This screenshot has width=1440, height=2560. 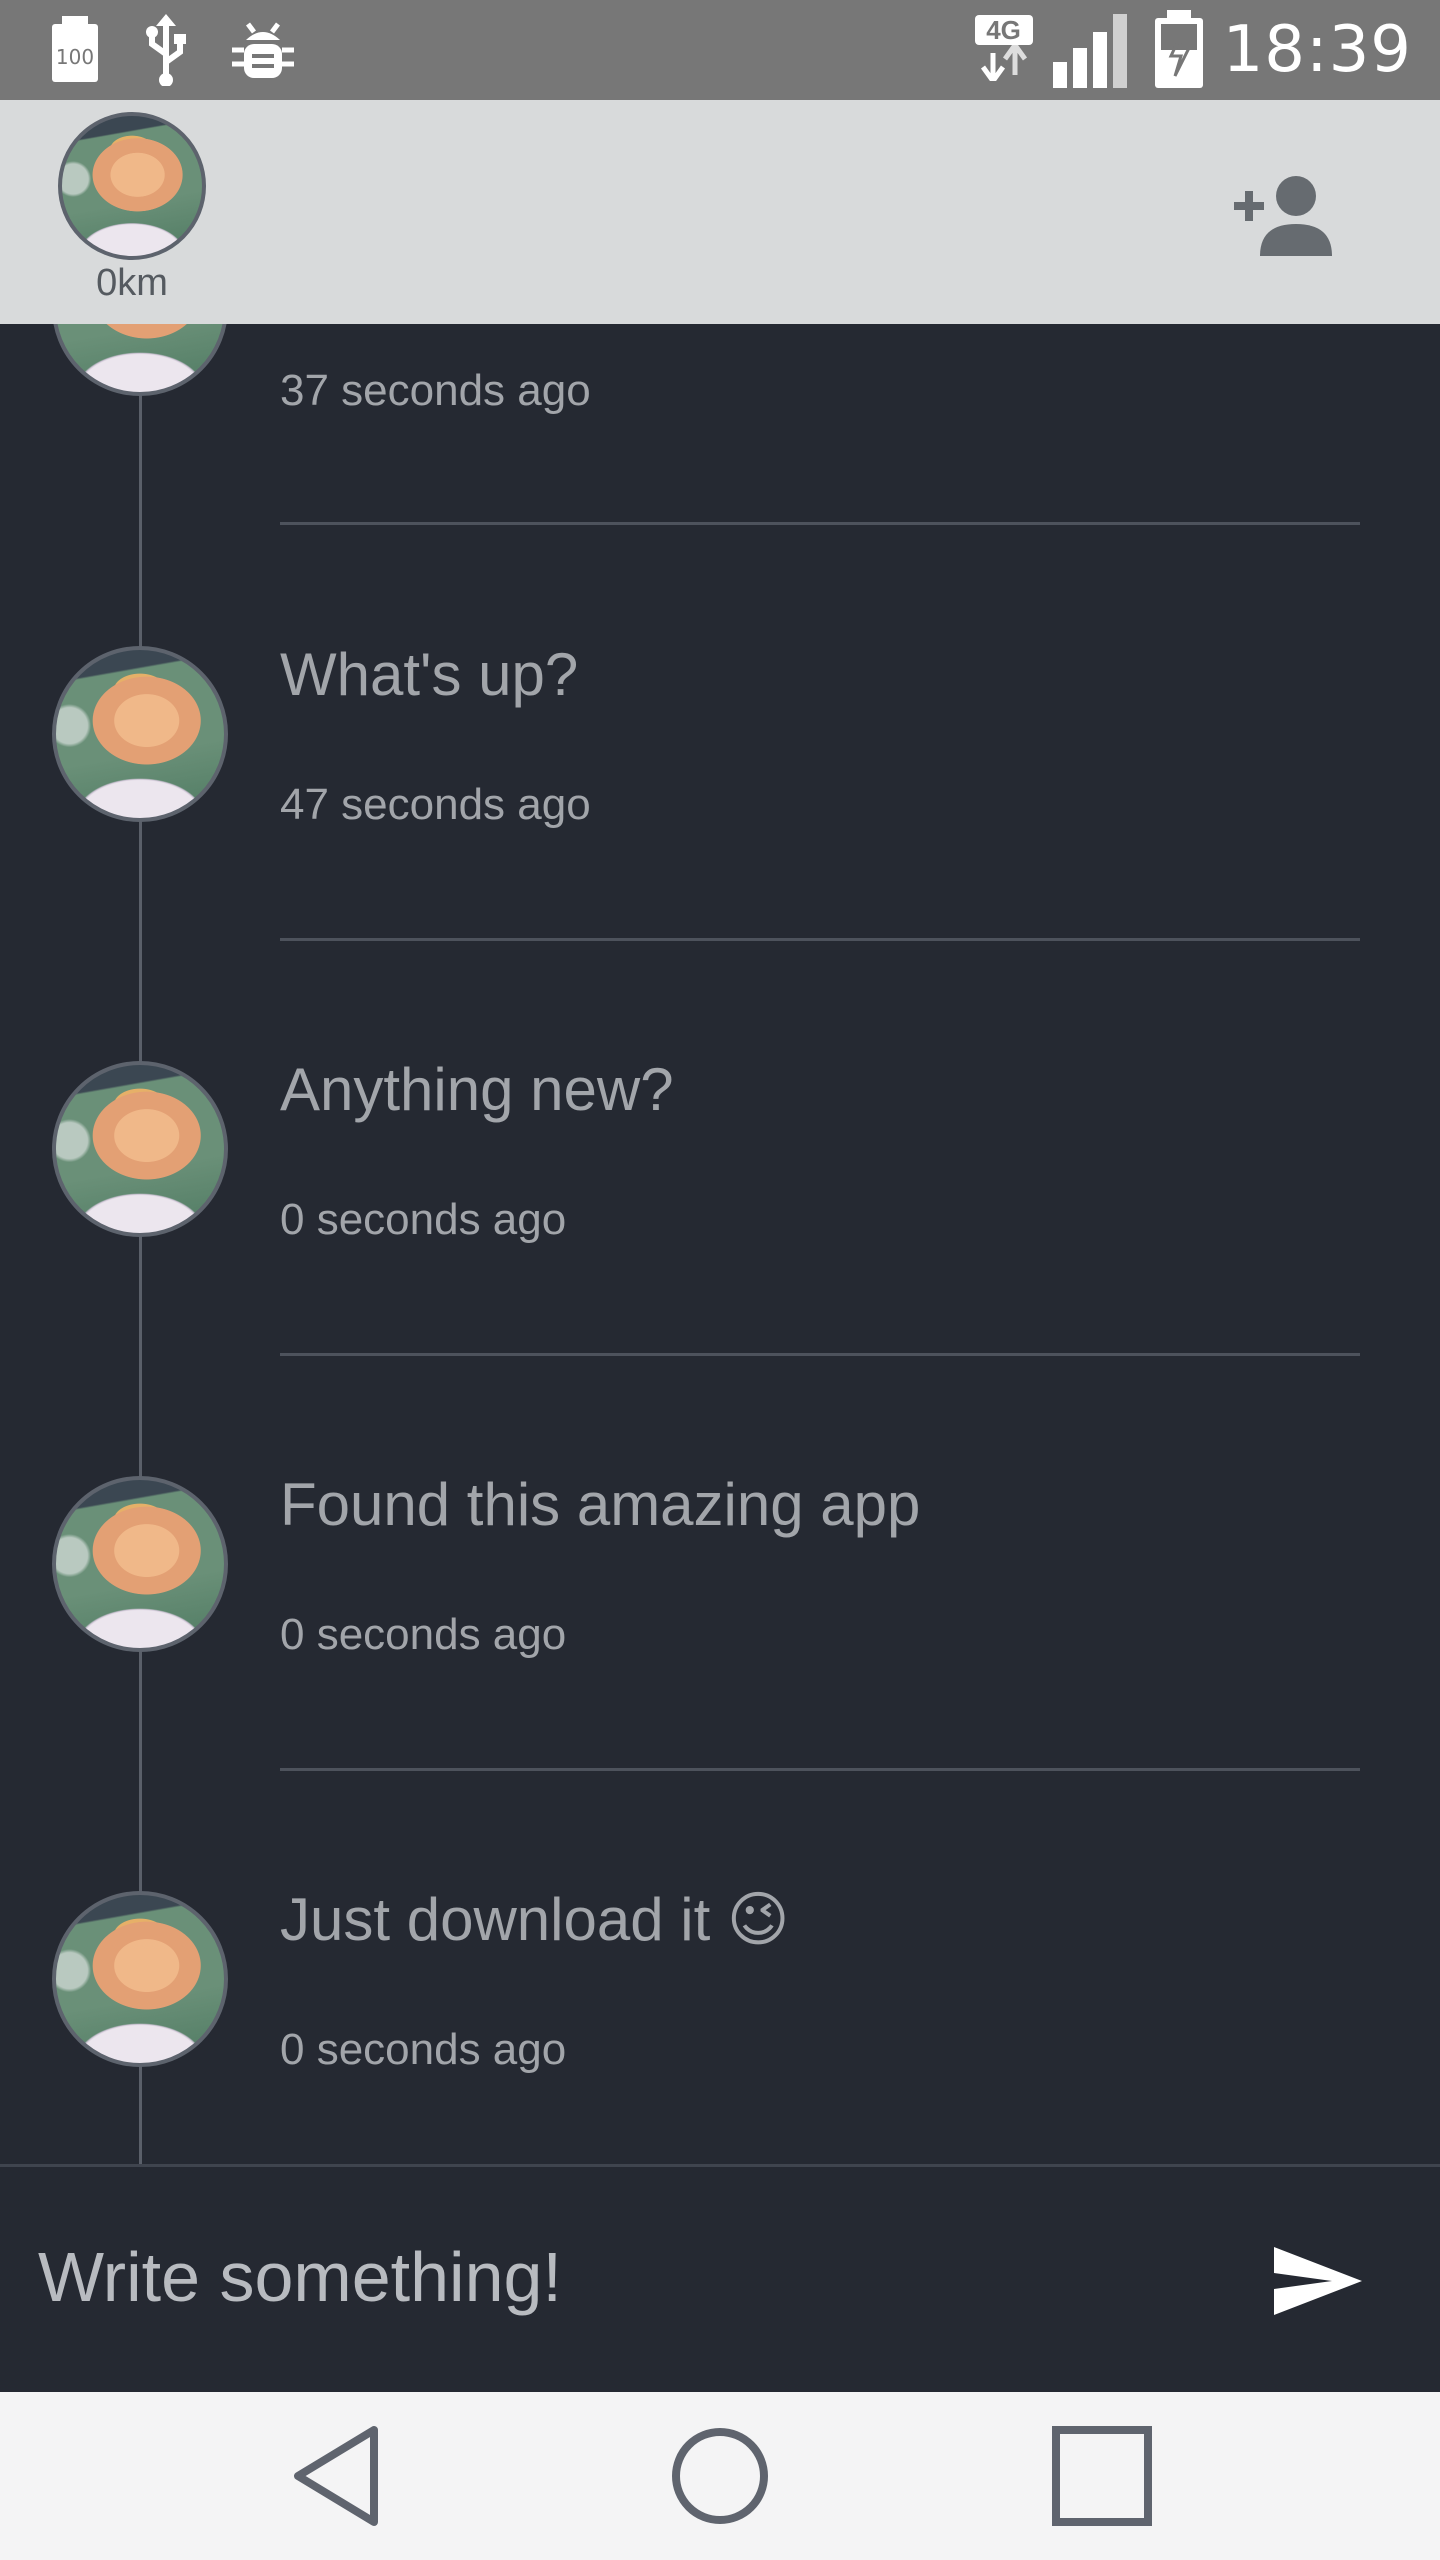 What do you see at coordinates (720, 50) in the screenshot?
I see `status-bar: 100 4G 18:39` at bounding box center [720, 50].